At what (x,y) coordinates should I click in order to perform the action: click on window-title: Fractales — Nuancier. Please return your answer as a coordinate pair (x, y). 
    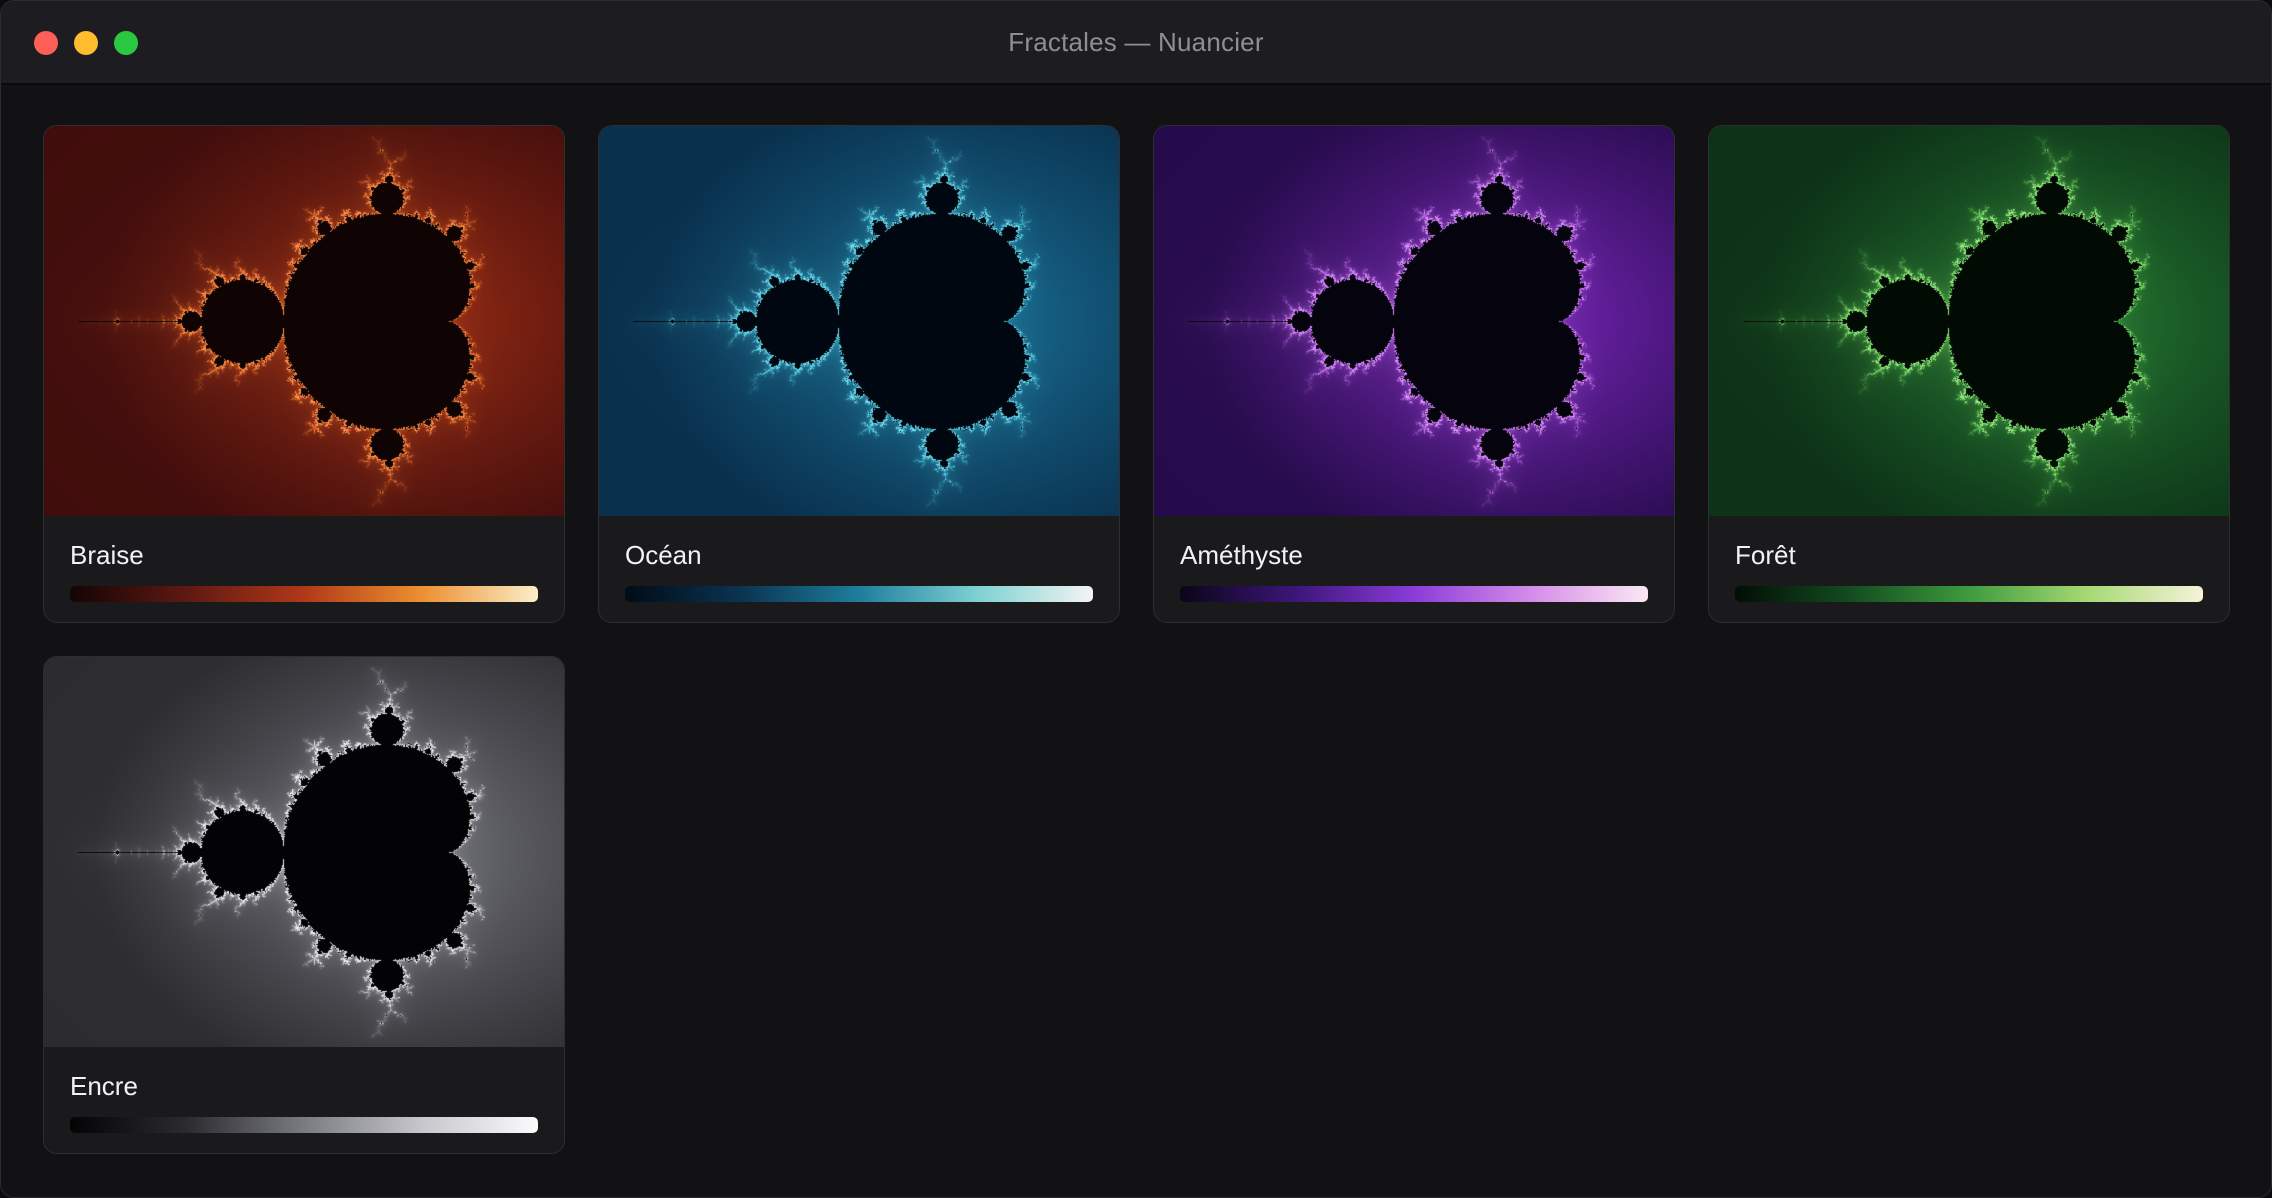
    Looking at the image, I should click on (1136, 42).